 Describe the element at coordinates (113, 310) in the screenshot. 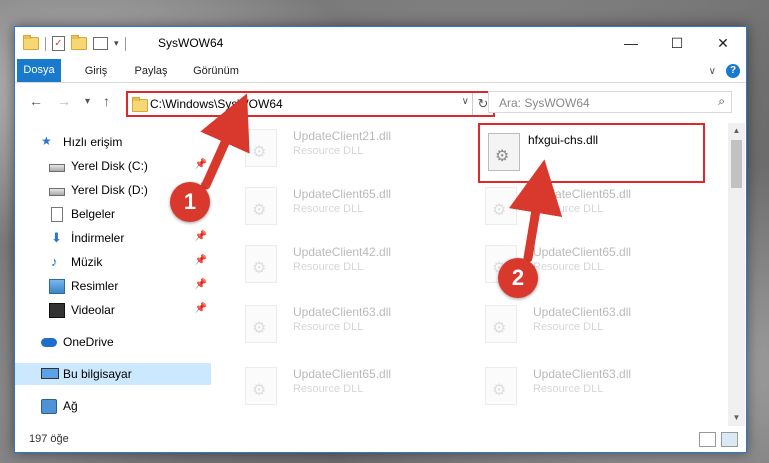

I see `sidebar-item-videos: Videolar 📌` at that location.